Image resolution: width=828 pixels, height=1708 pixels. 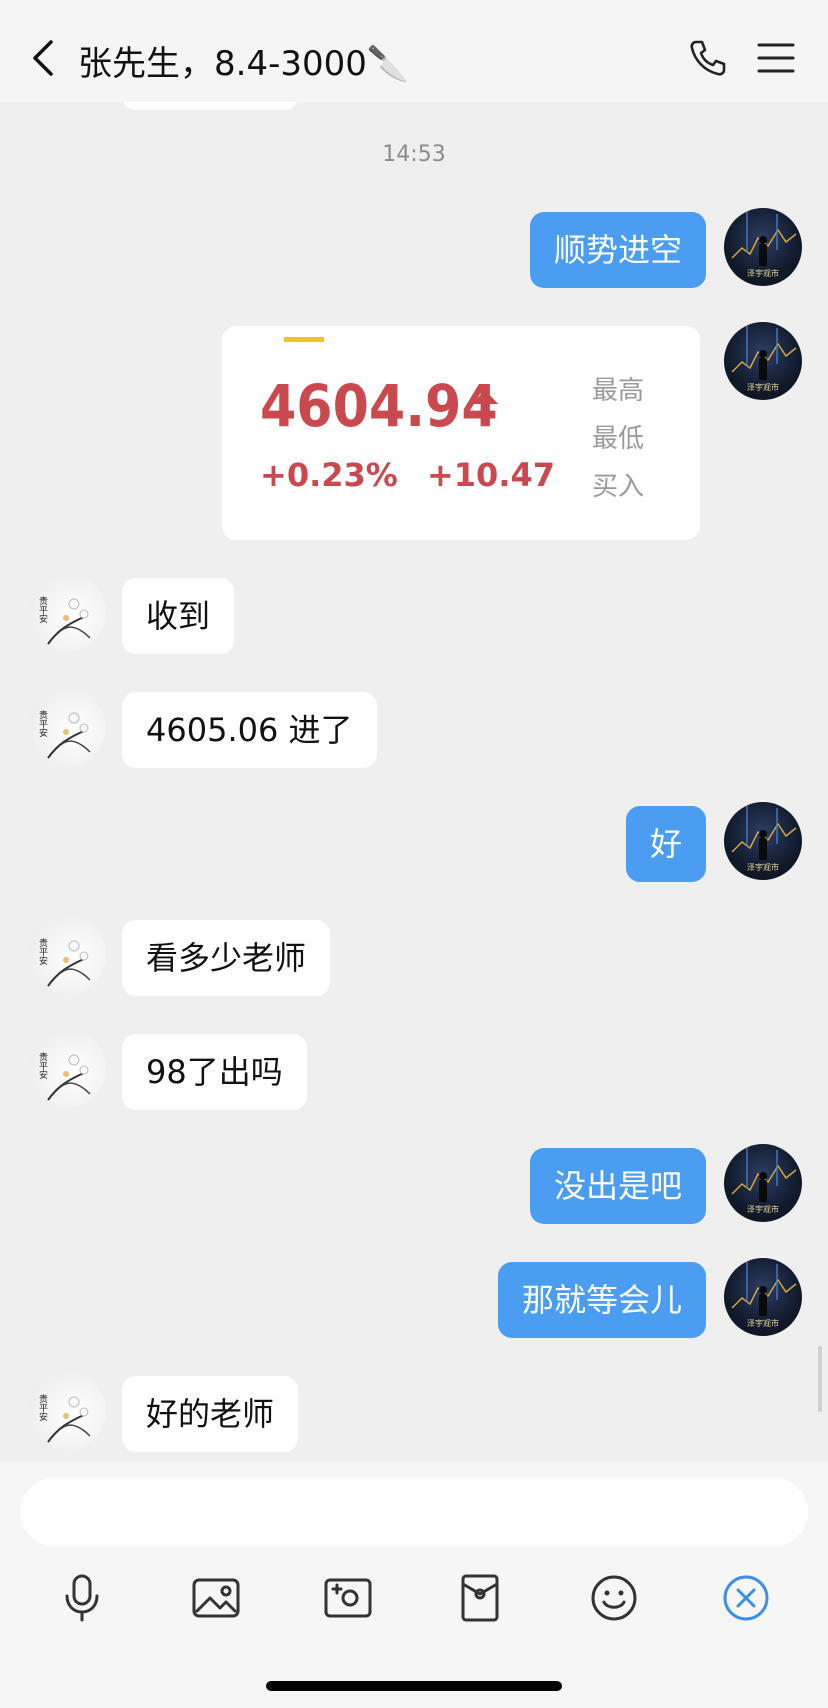 I want to click on chevron-left-icon, so click(x=43, y=58).